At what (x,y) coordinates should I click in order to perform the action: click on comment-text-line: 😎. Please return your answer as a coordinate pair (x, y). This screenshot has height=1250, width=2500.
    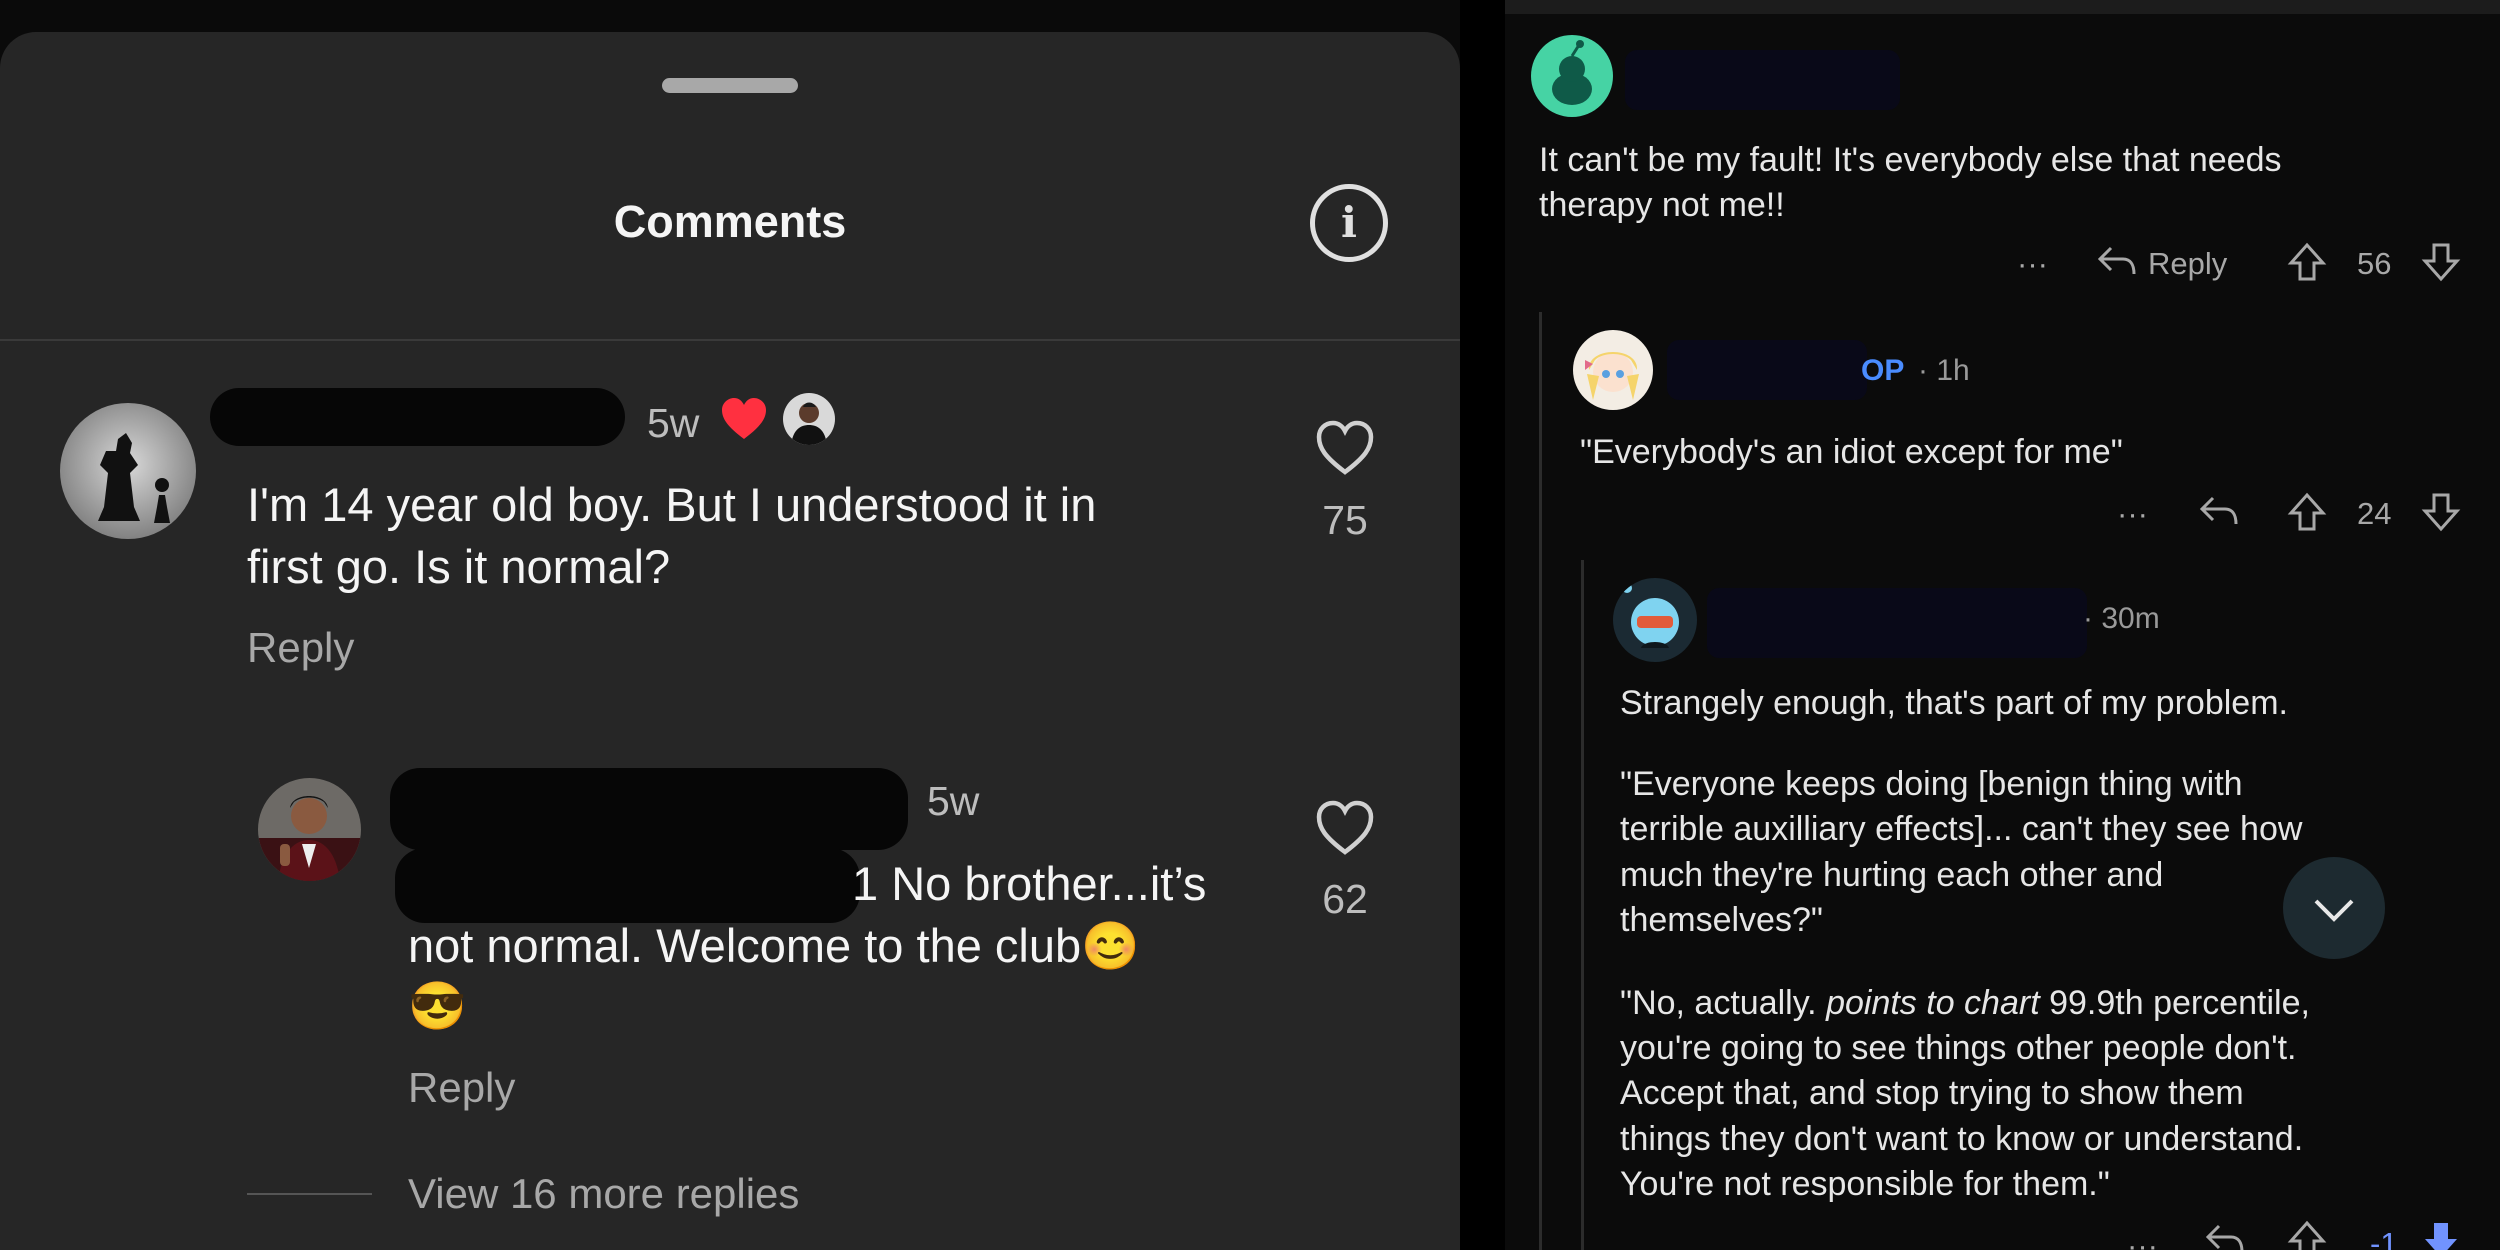
    Looking at the image, I should click on (437, 1005).